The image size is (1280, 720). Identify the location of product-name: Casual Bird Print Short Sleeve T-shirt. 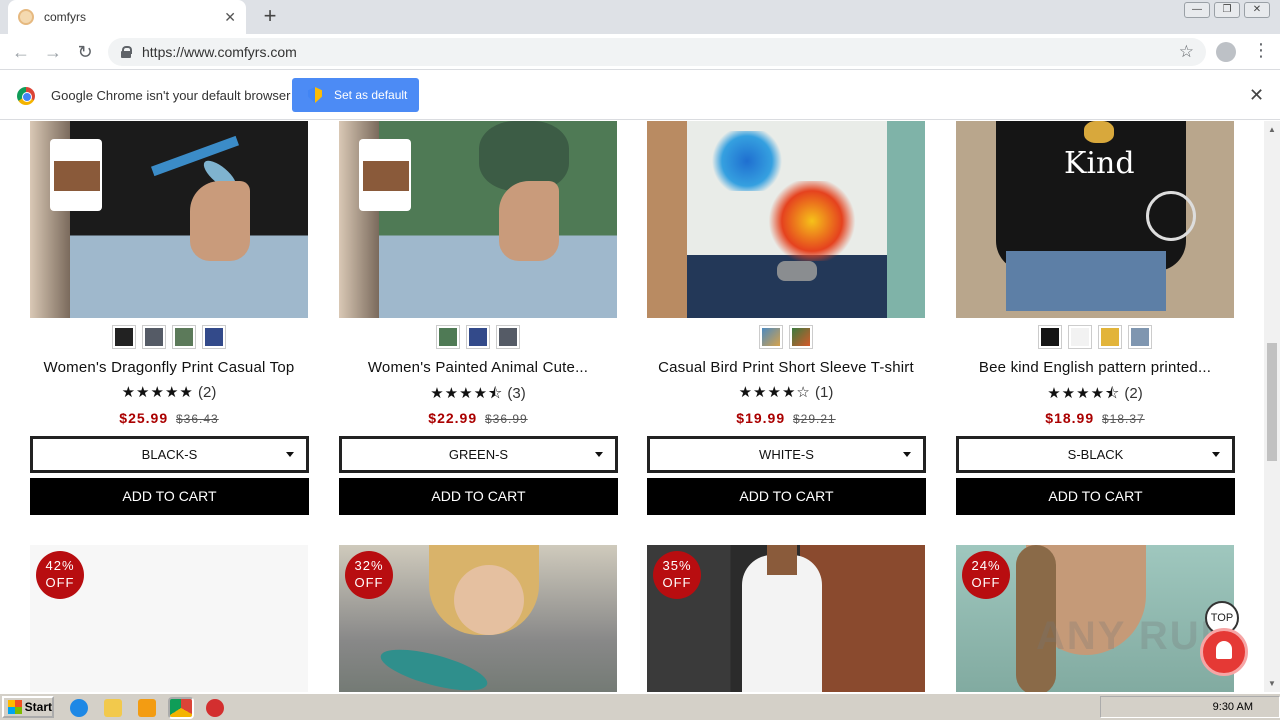
(786, 367).